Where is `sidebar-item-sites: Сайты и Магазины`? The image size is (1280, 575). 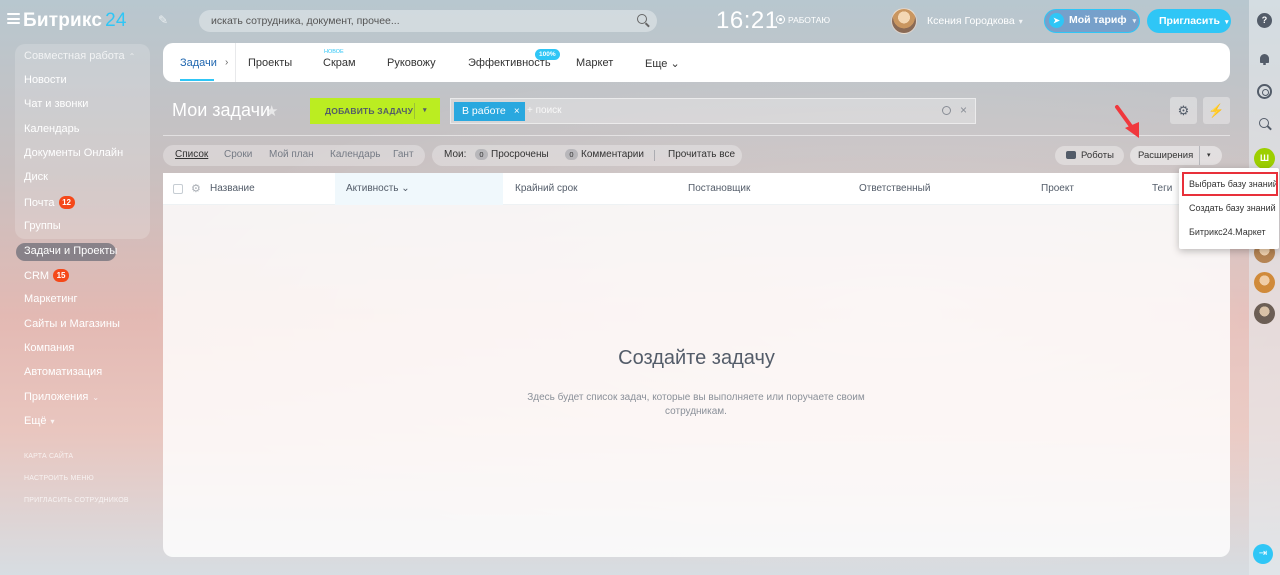
sidebar-item-sites: Сайты и Магазины is located at coordinates (72, 324).